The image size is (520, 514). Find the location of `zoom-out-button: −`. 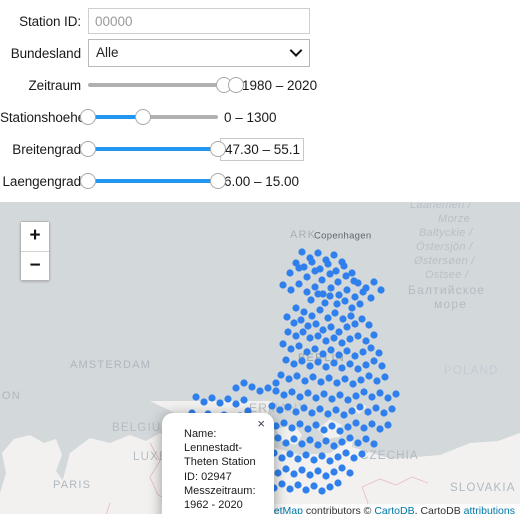

zoom-out-button: − is located at coordinates (35, 265).